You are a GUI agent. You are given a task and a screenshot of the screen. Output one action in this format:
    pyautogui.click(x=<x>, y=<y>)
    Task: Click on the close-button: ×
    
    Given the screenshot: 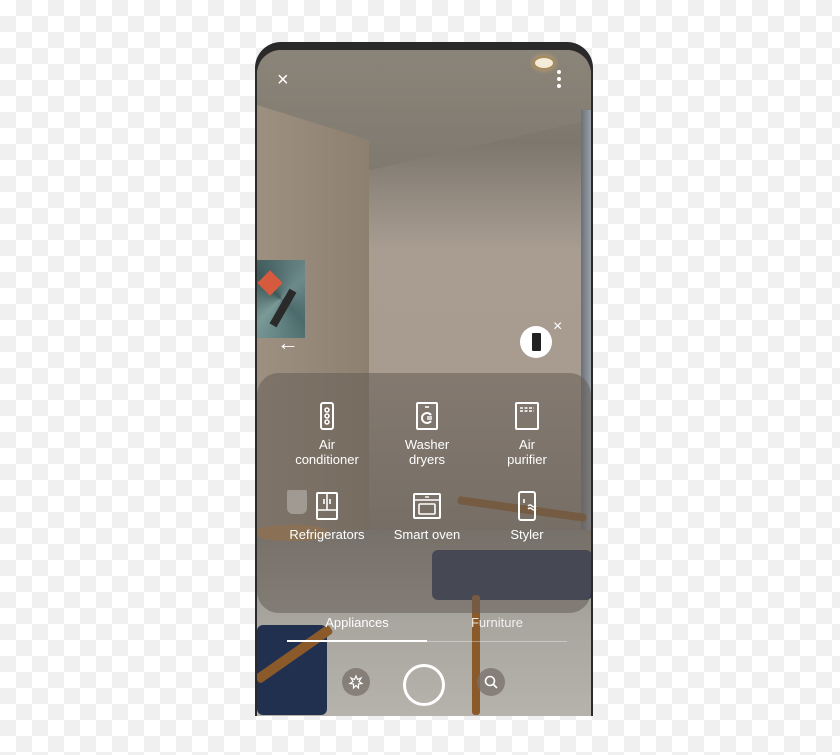 What is the action you would take?
    pyautogui.click(x=283, y=80)
    